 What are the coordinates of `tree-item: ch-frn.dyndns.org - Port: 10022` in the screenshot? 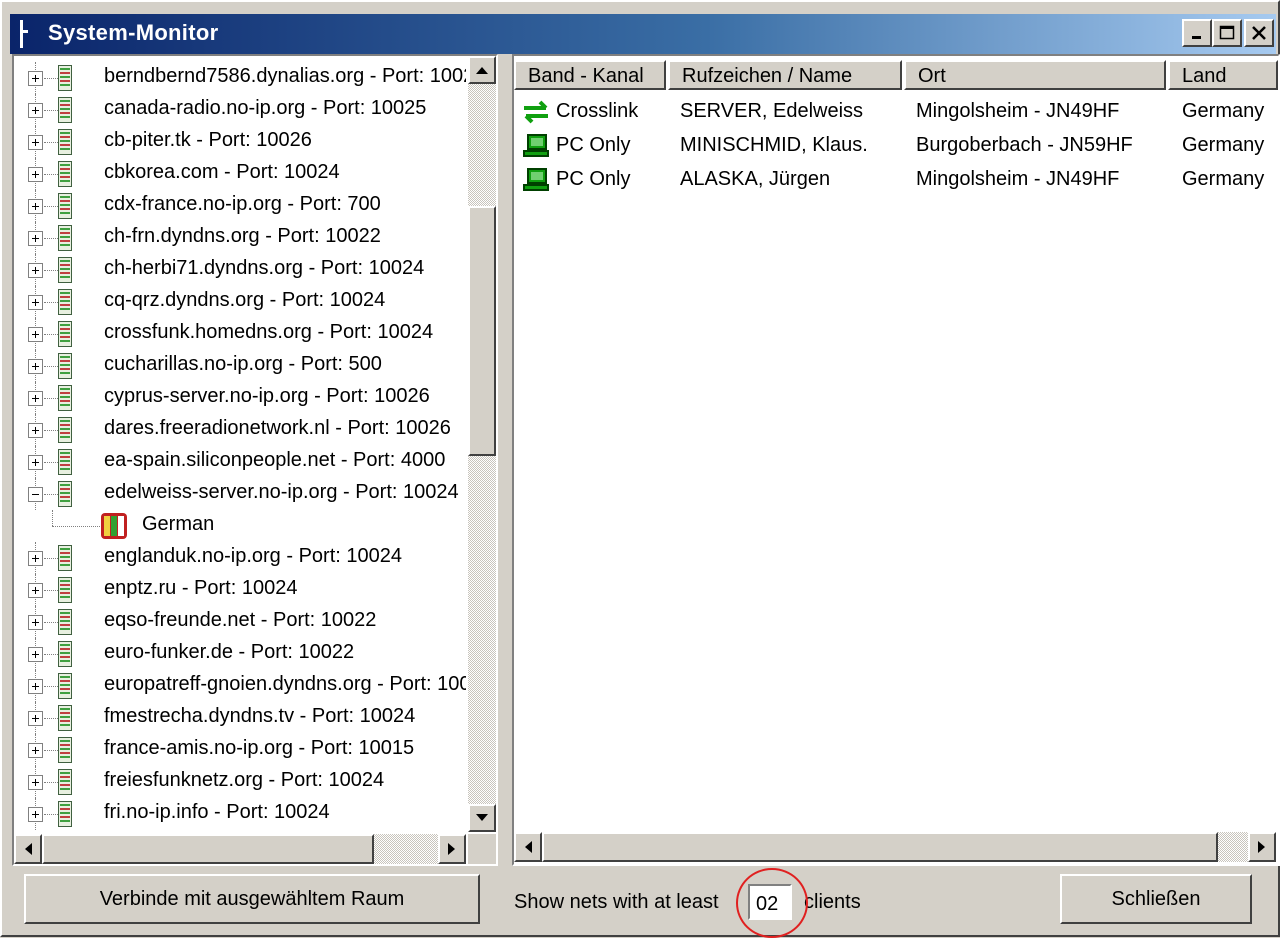 It's located at (240, 238).